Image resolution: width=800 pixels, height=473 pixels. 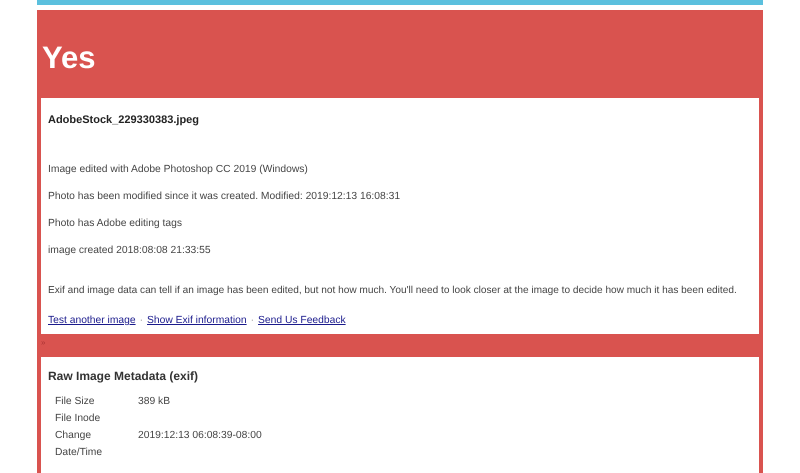 I want to click on field-label: File Size, so click(x=75, y=402).